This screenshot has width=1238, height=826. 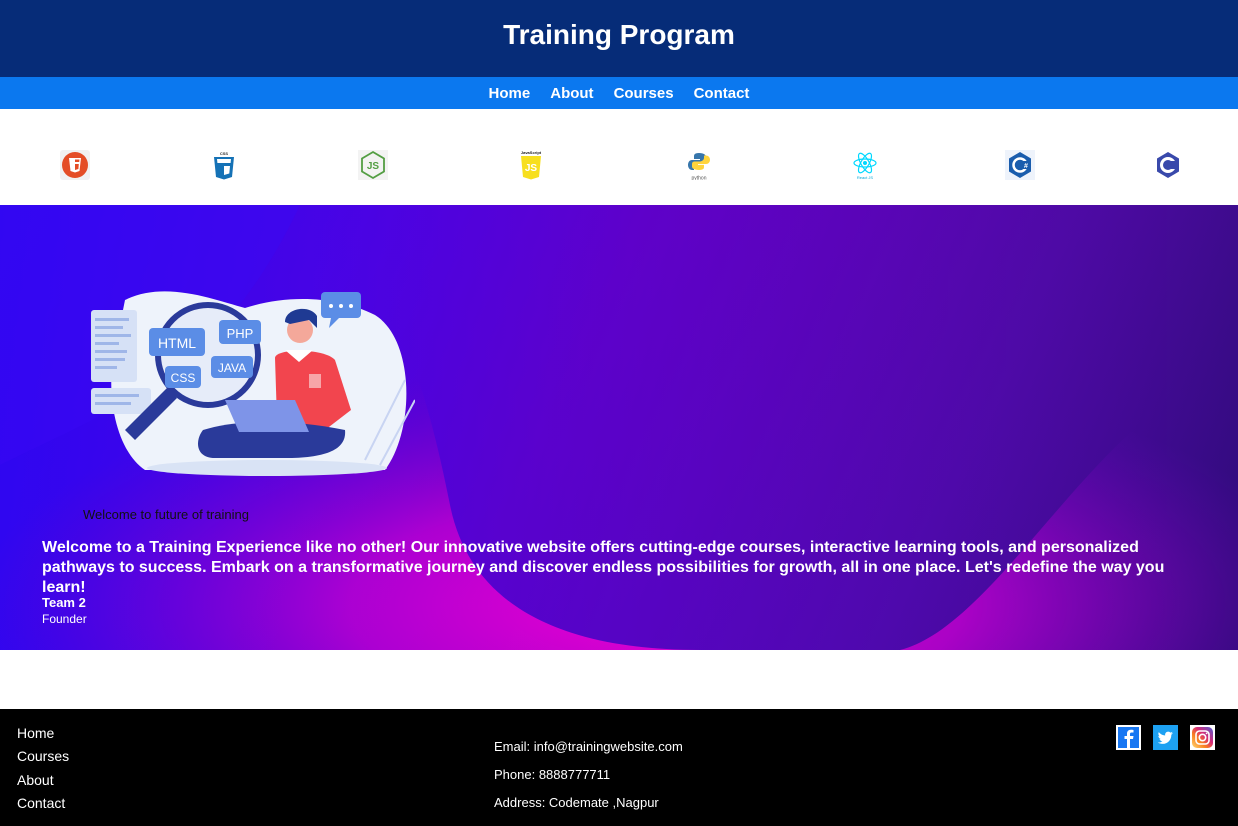 What do you see at coordinates (43, 759) in the screenshot?
I see `footer-link-courses: Courses` at bounding box center [43, 759].